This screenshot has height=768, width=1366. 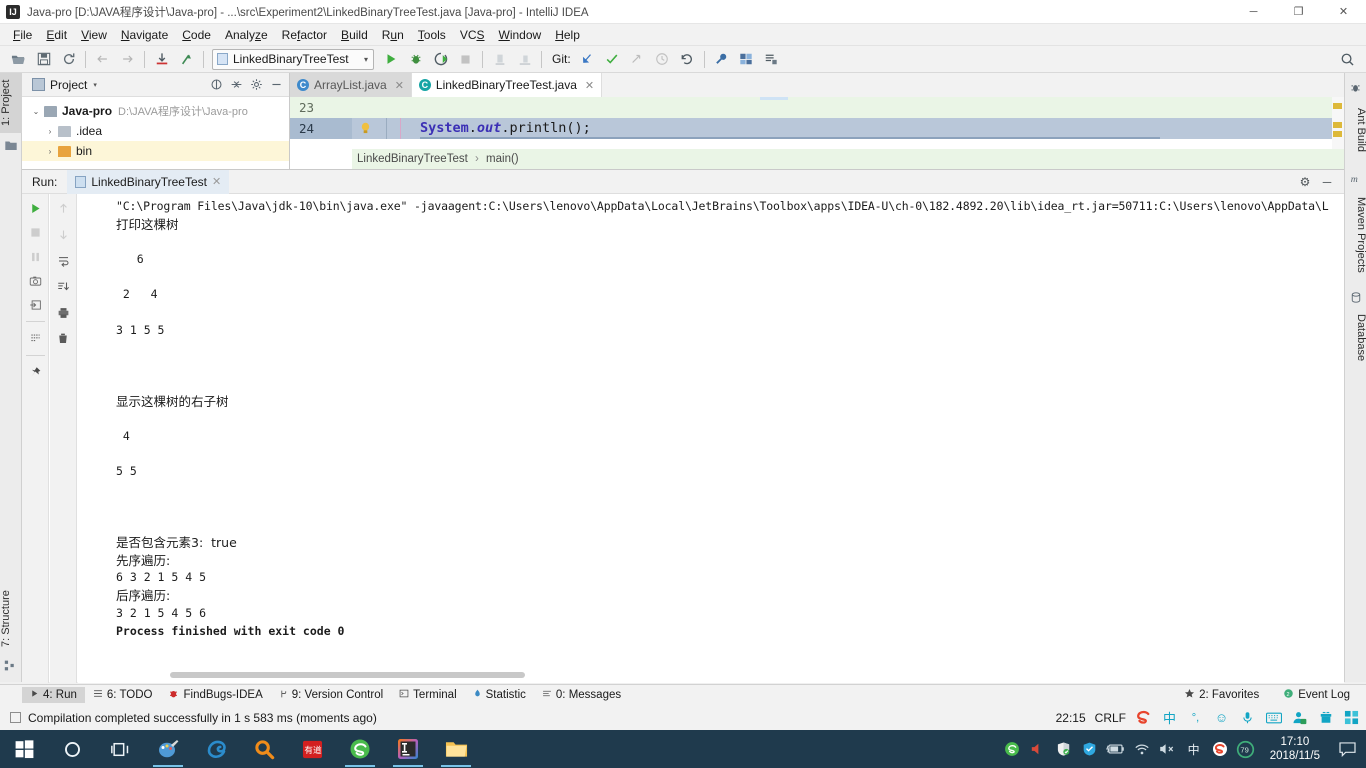 What do you see at coordinates (721, 59) in the screenshot?
I see `settings-wrench-icon` at bounding box center [721, 59].